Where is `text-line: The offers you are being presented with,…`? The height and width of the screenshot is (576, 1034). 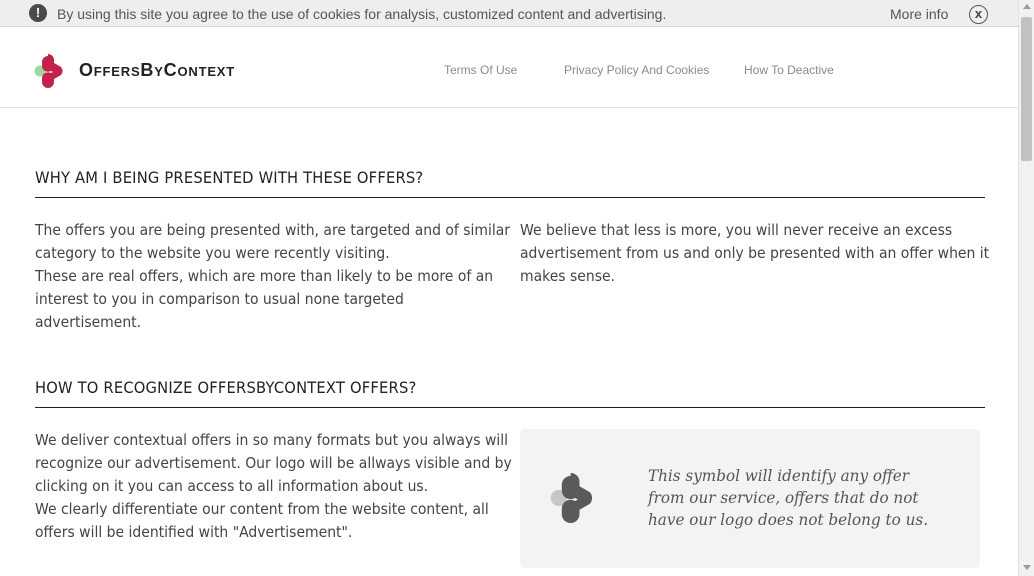
text-line: The offers you are being presented with,… is located at coordinates (273, 230).